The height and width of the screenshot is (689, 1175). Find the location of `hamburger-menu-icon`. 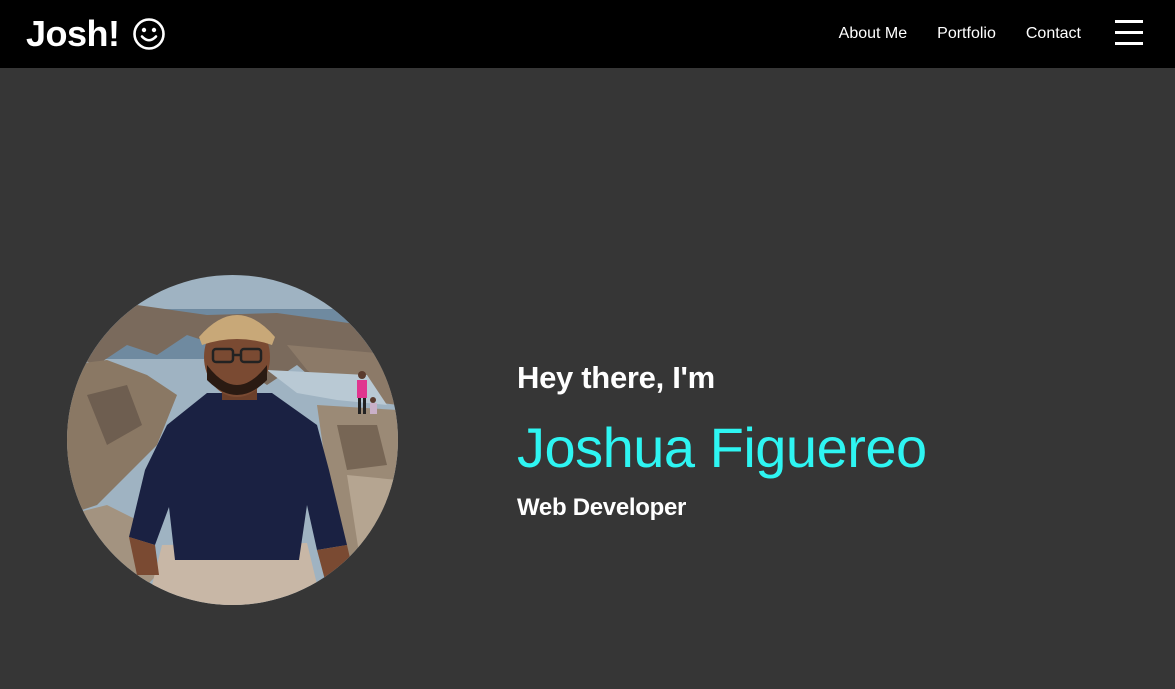

hamburger-menu-icon is located at coordinates (1129, 33).